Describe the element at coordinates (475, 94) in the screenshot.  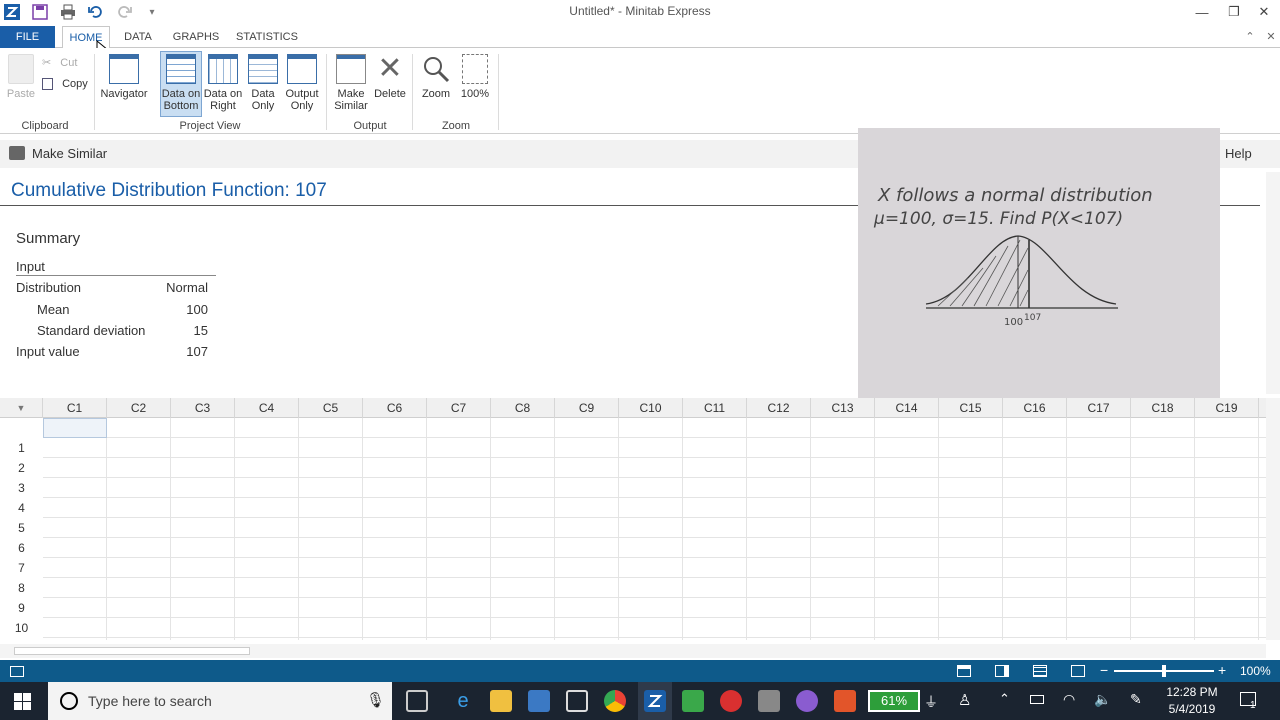
I see `zoom-100-label: 100%` at that location.